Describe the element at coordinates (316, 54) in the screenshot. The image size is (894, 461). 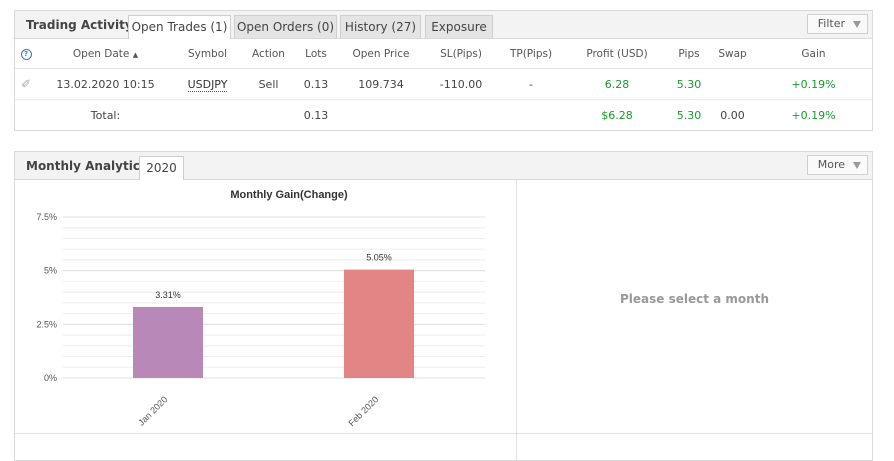
I see `col-lots: Lots` at that location.